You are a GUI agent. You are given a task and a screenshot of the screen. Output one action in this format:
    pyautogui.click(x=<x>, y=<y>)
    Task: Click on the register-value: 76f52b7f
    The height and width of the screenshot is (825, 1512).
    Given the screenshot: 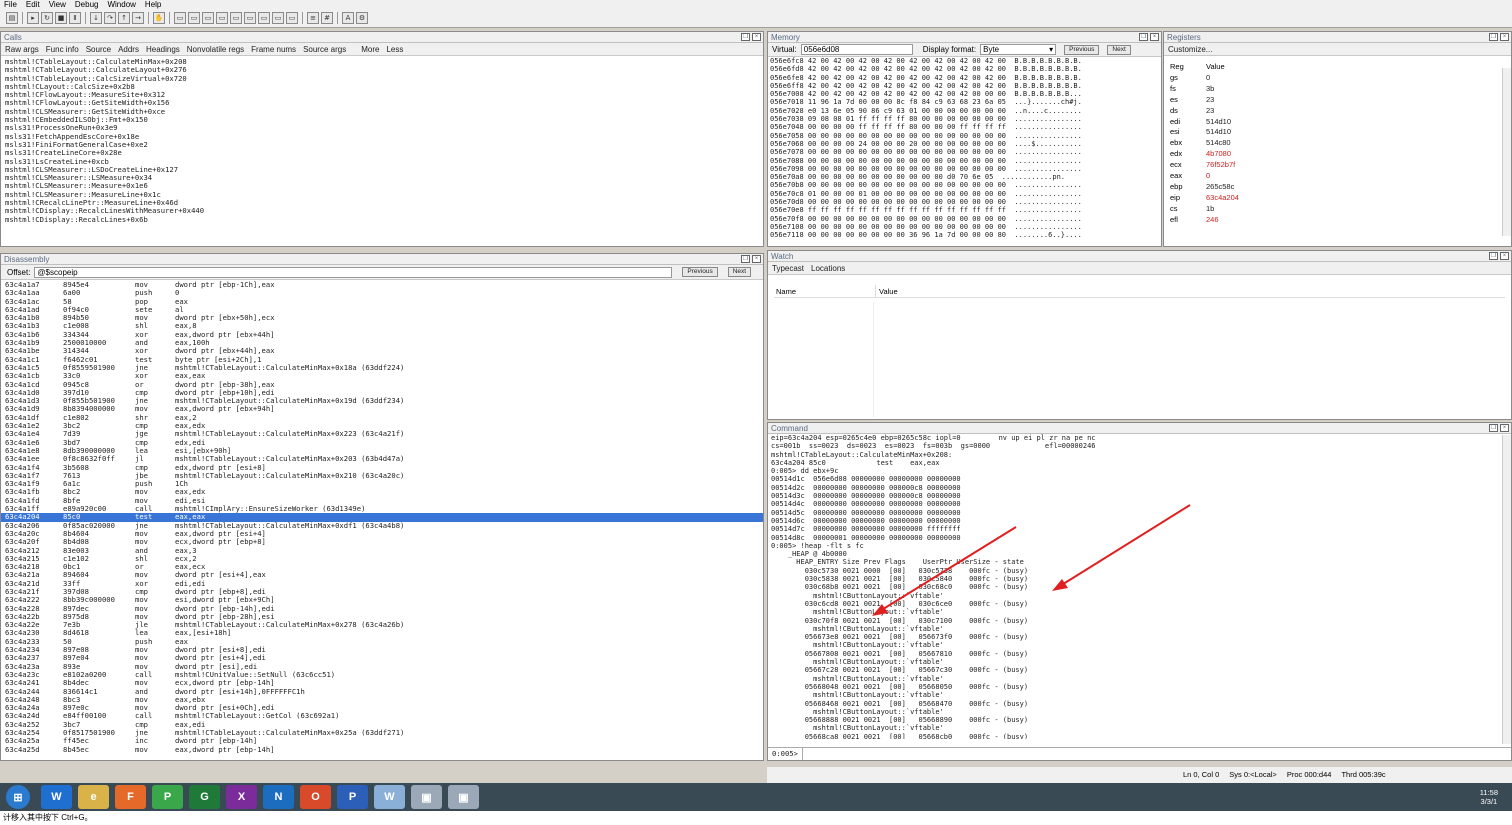 What is the action you would take?
    pyautogui.click(x=1220, y=165)
    